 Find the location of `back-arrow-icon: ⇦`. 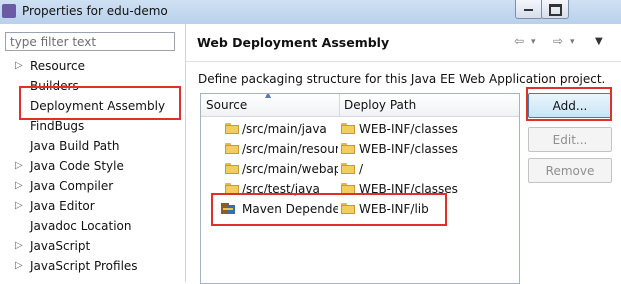

back-arrow-icon: ⇦ is located at coordinates (519, 41).